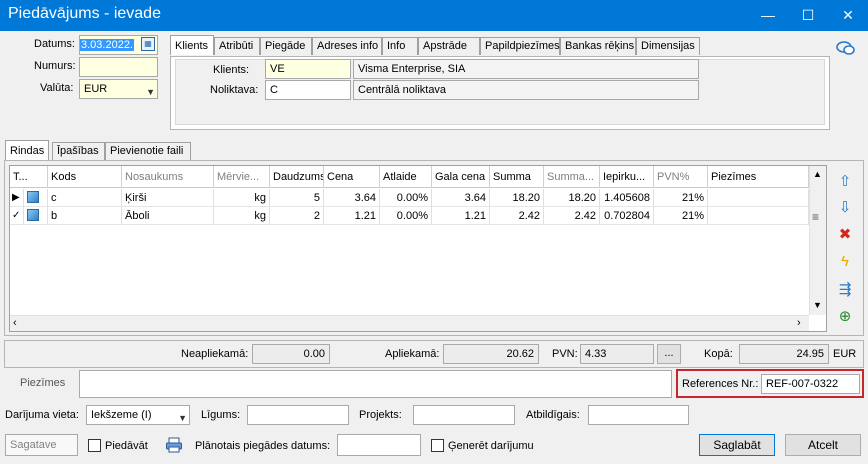  I want to click on cell-iepirku: 1.405608, so click(627, 198).